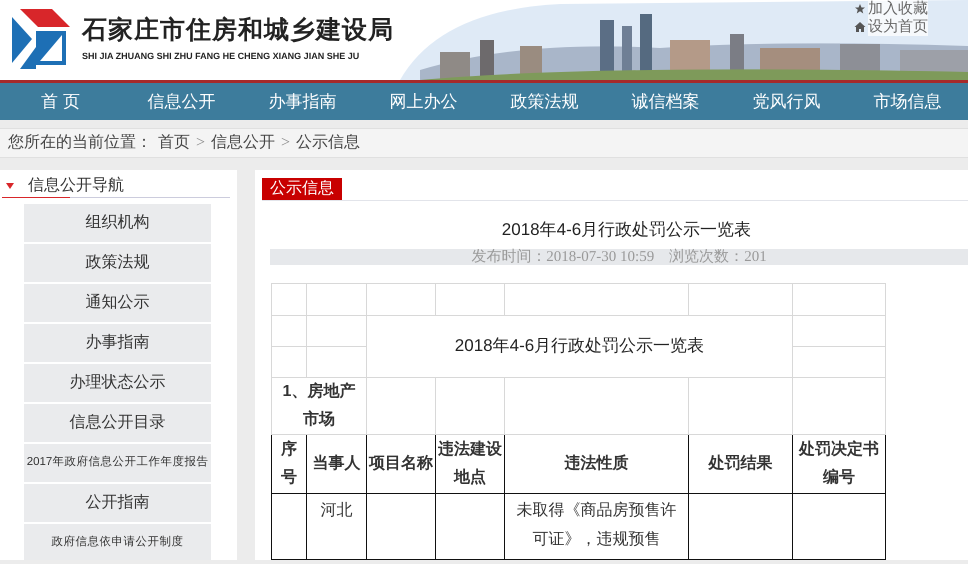  I want to click on column-header: 违法建设地点, so click(470, 463).